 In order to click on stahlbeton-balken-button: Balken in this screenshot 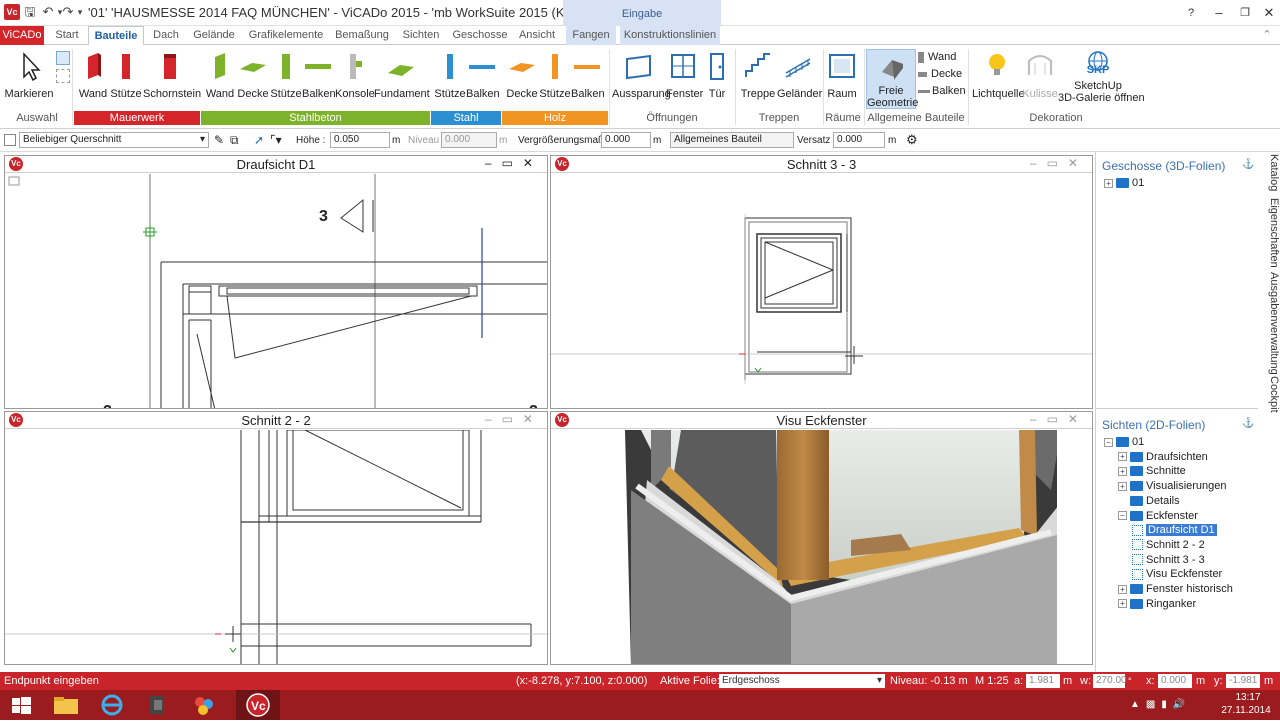, I will do `click(319, 75)`.